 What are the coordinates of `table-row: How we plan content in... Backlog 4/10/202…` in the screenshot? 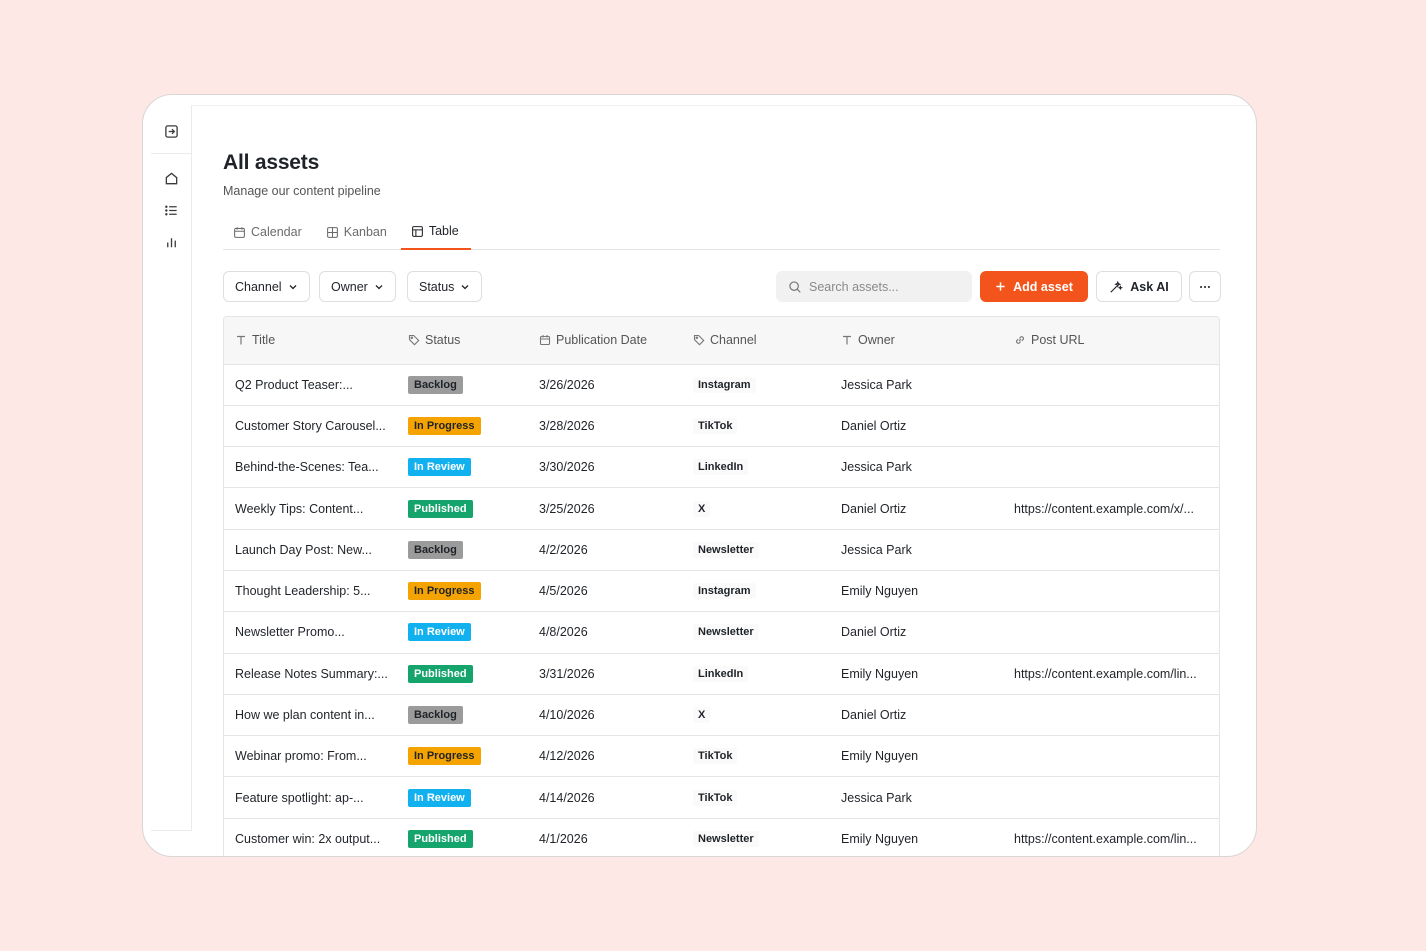 It's located at (721, 715).